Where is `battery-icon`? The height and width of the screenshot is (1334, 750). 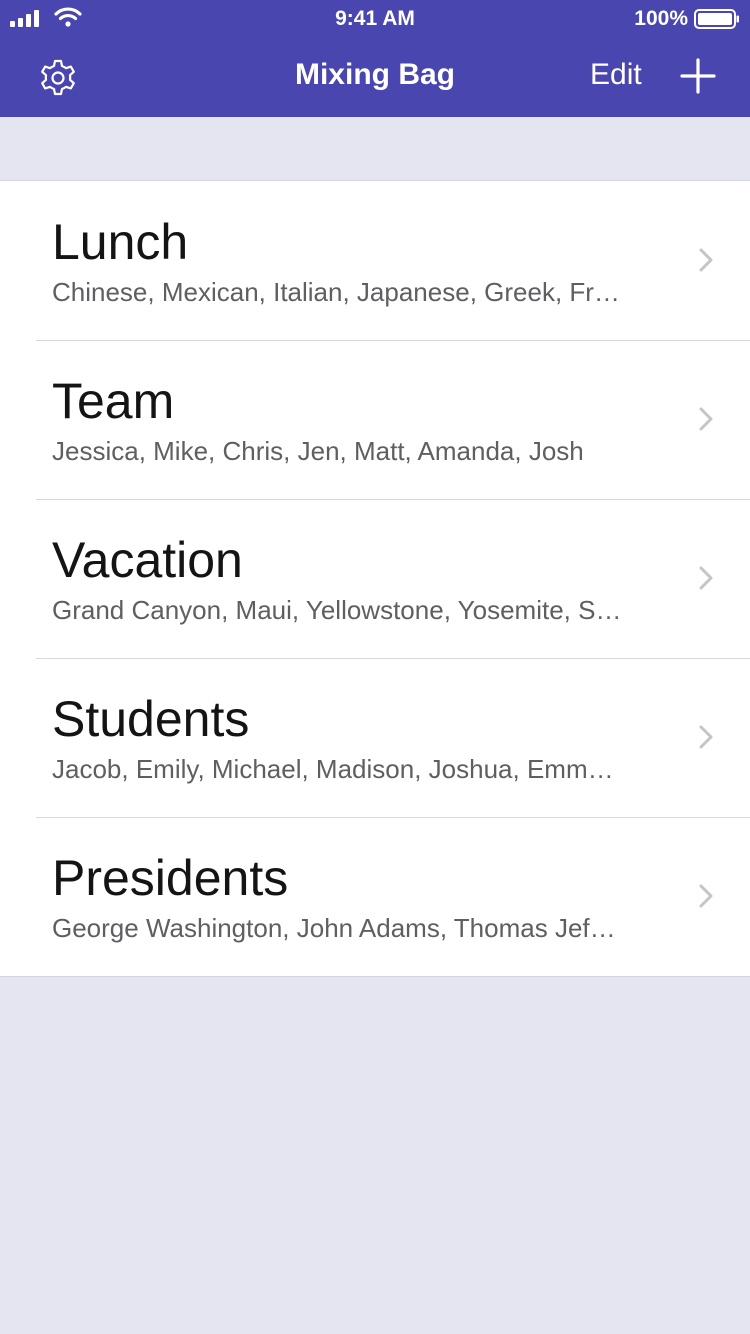 battery-icon is located at coordinates (716, 19).